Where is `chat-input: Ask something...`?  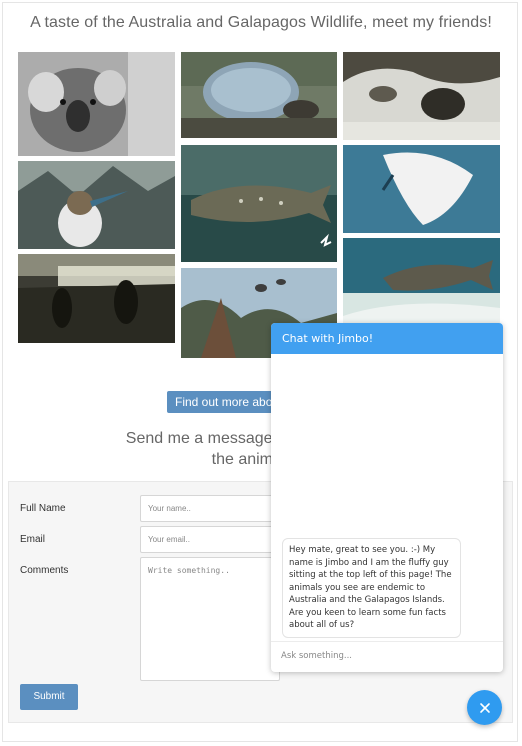
chat-input: Ask something... is located at coordinates (316, 656).